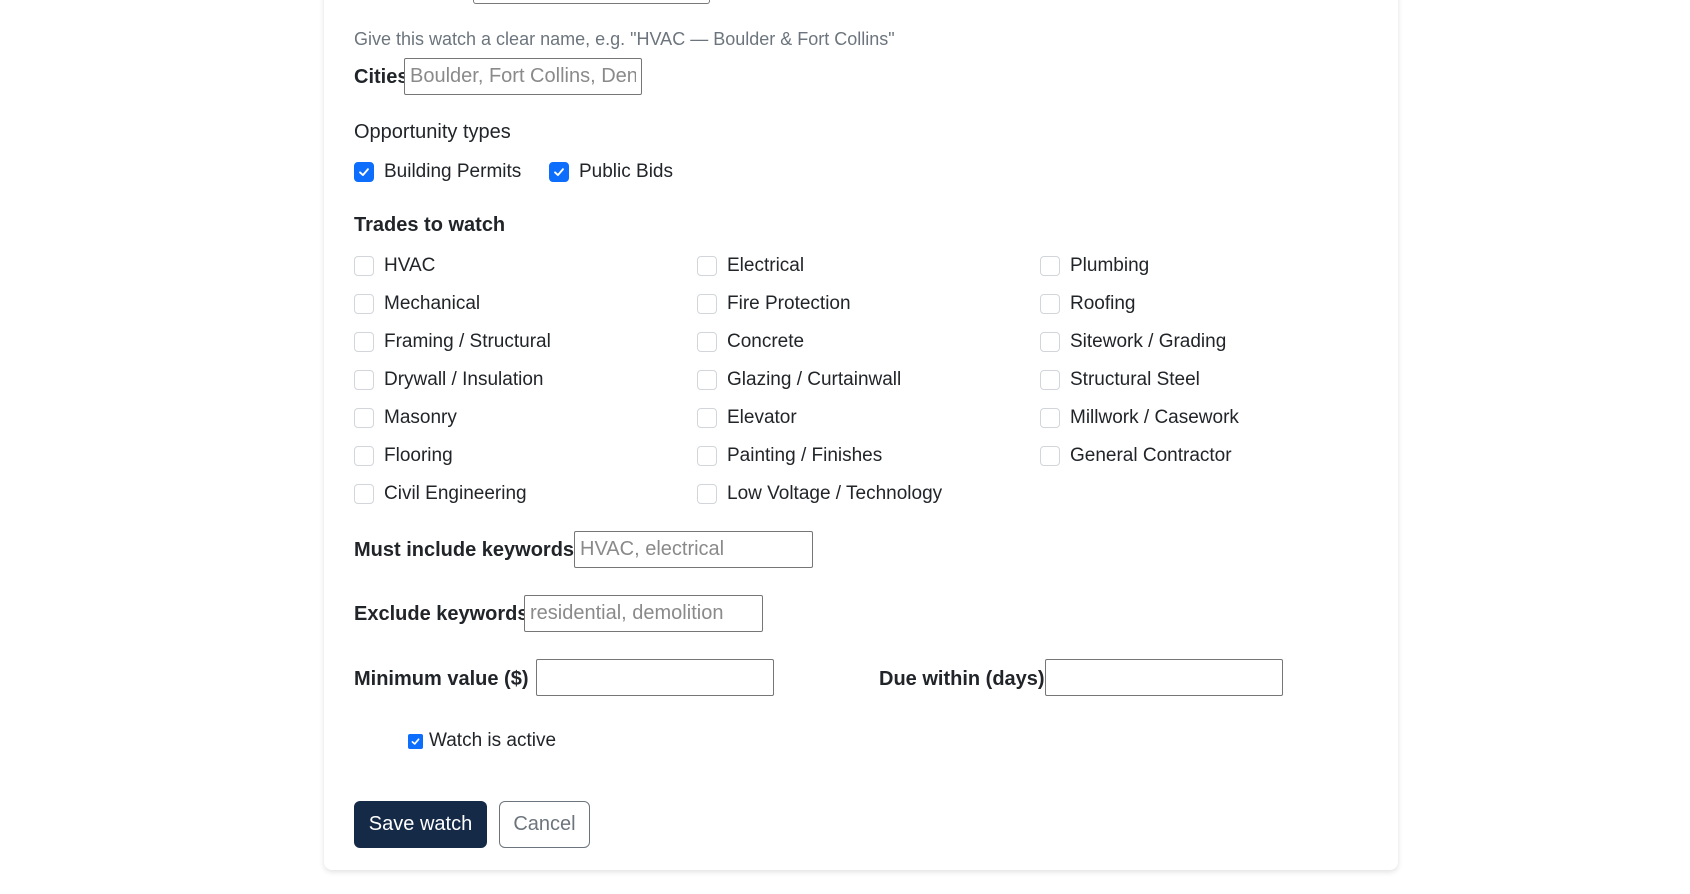  What do you see at coordinates (523, 76) in the screenshot?
I see `cities-input` at bounding box center [523, 76].